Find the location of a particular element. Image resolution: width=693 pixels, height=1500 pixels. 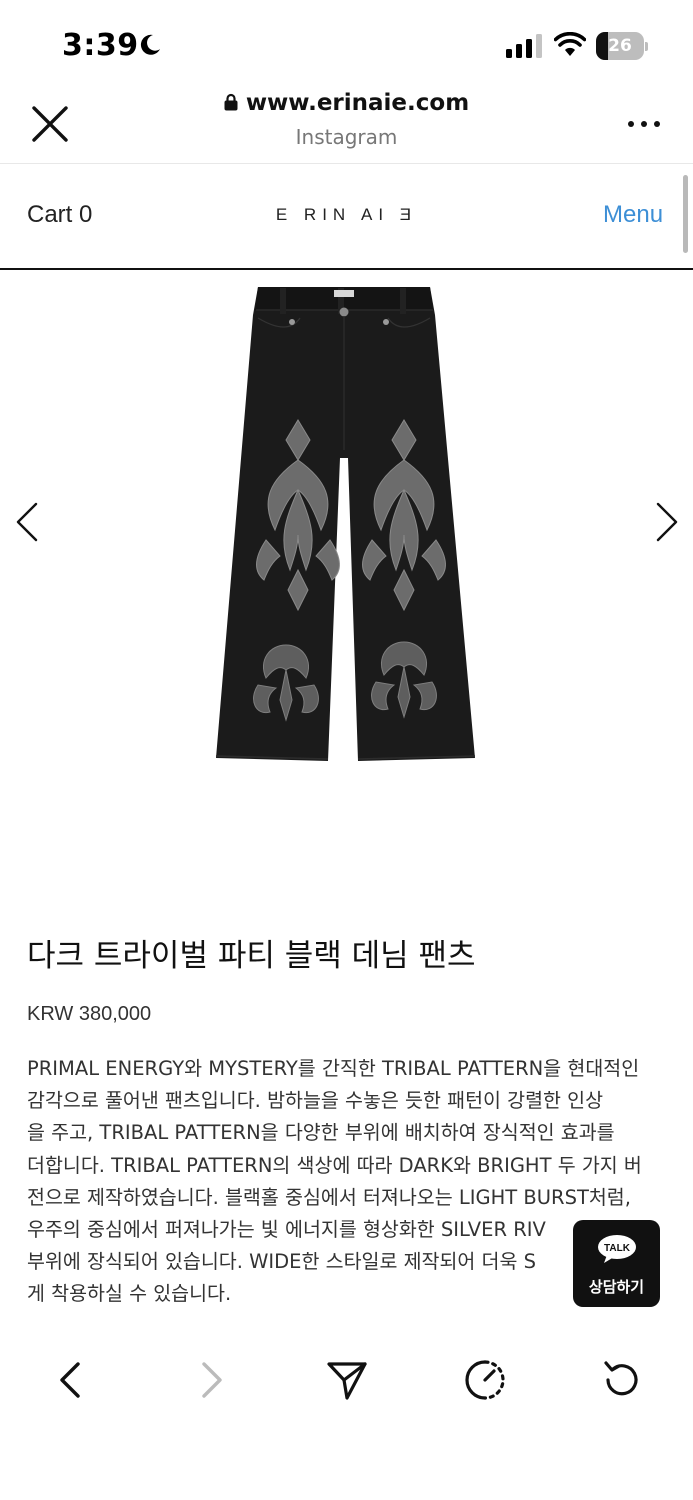

moon-icon is located at coordinates (150, 44).